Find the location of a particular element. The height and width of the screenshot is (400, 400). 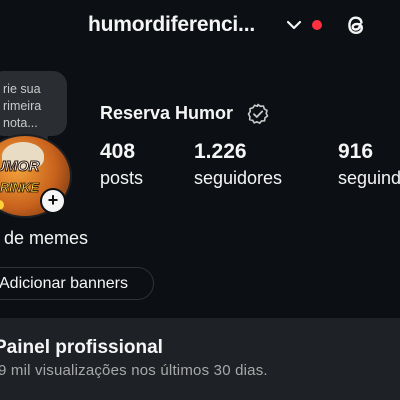

verified-badge-icon is located at coordinates (258, 114).